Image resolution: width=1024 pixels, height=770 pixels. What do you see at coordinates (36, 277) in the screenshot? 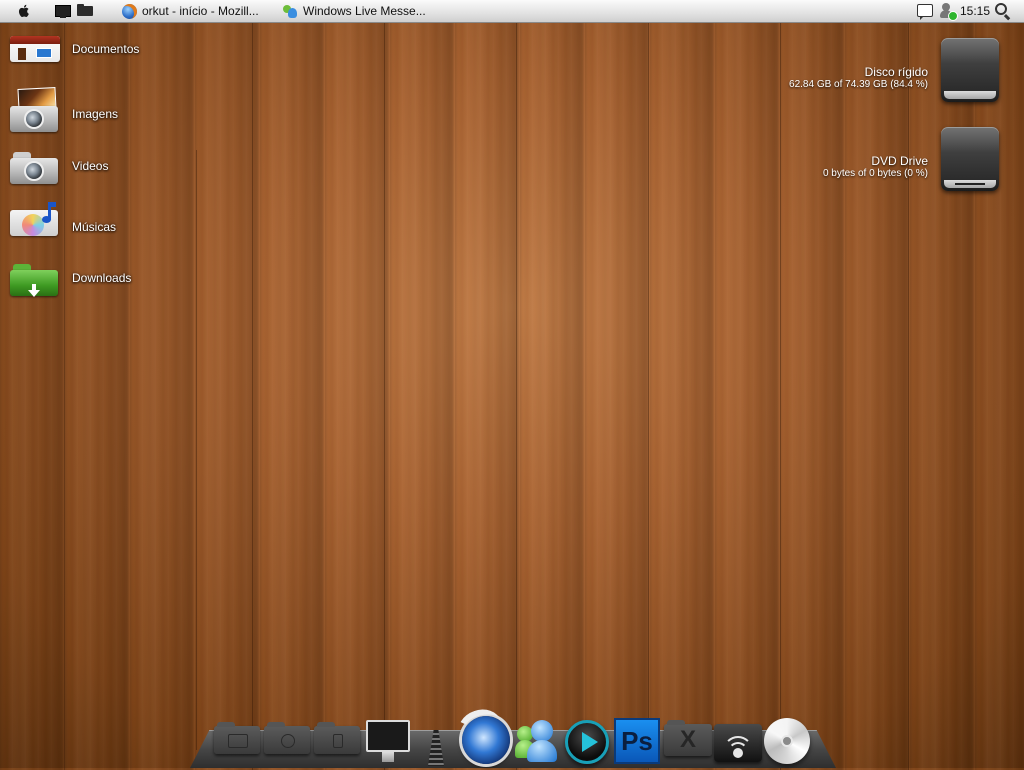
I see `downloads-folder-icon` at bounding box center [36, 277].